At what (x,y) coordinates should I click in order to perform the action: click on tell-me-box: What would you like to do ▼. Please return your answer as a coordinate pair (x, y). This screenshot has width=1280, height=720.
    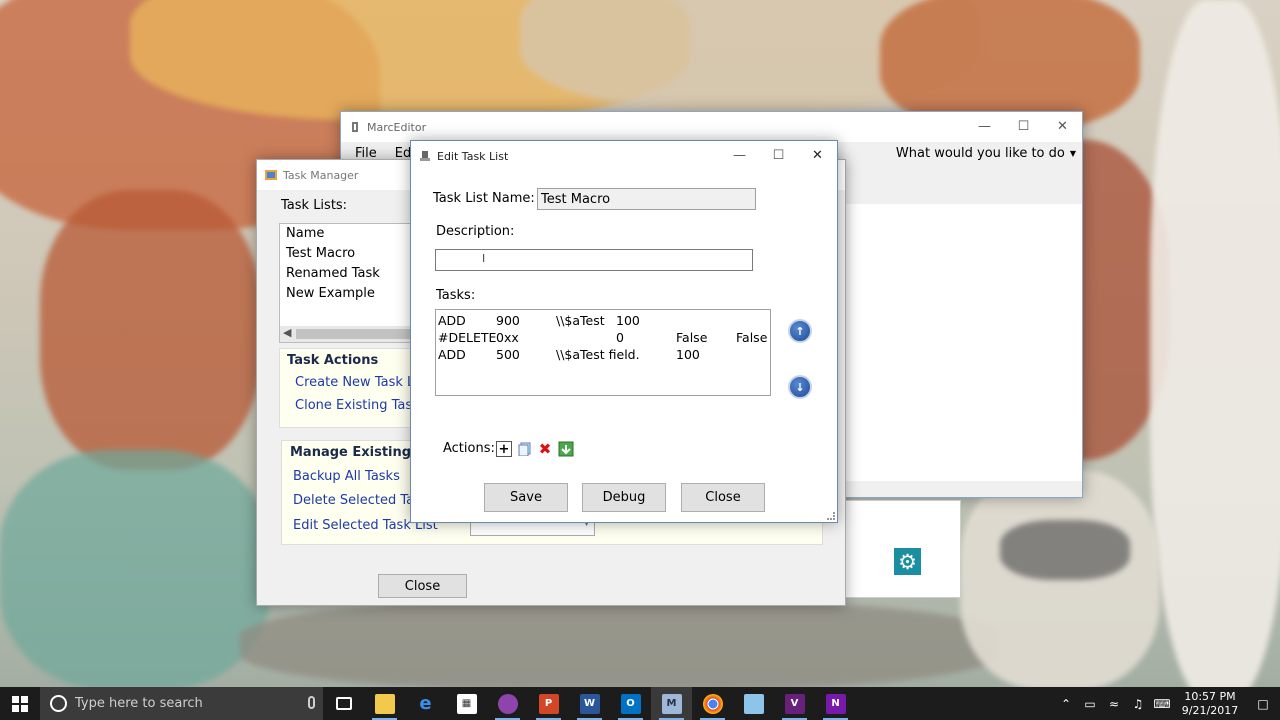
    Looking at the image, I should click on (986, 153).